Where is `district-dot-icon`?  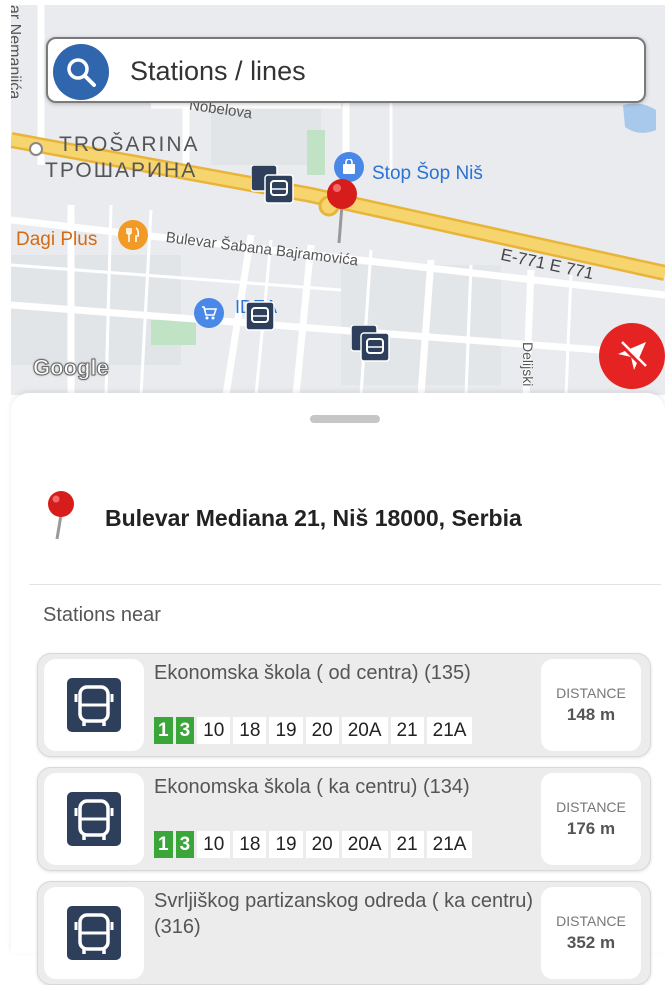
district-dot-icon is located at coordinates (36, 149).